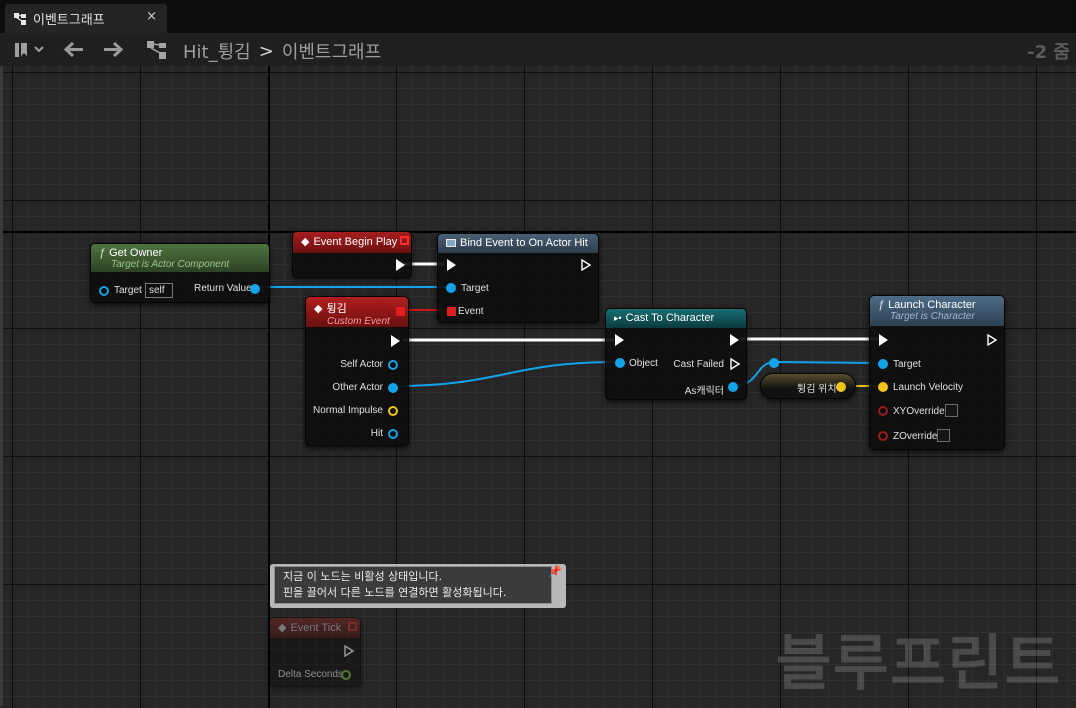 The height and width of the screenshot is (708, 1076). Describe the element at coordinates (357, 312) in the screenshot. I see `node-header: ◆ 튕김 Custom Event` at that location.